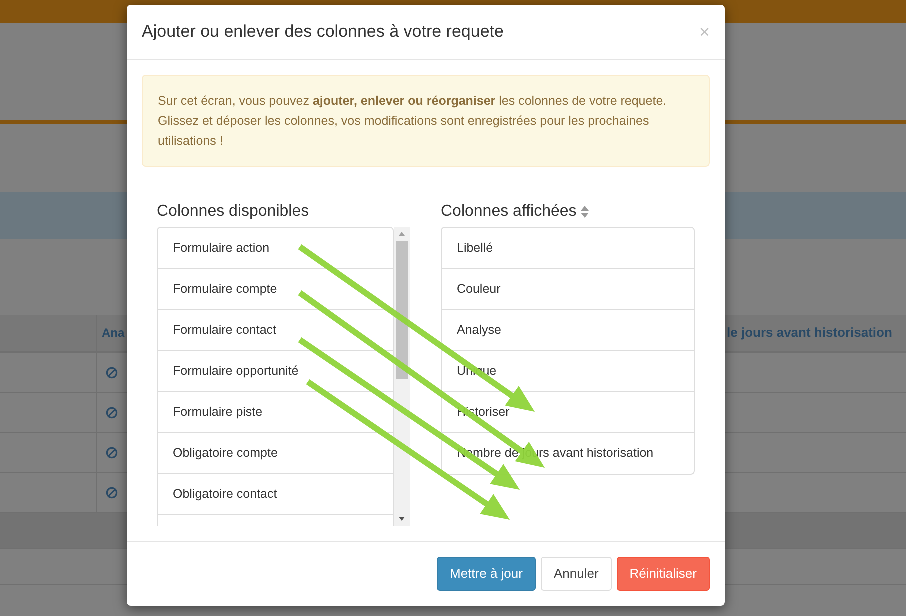  Describe the element at coordinates (275, 494) in the screenshot. I see `list-item: Obligatoire contact` at that location.